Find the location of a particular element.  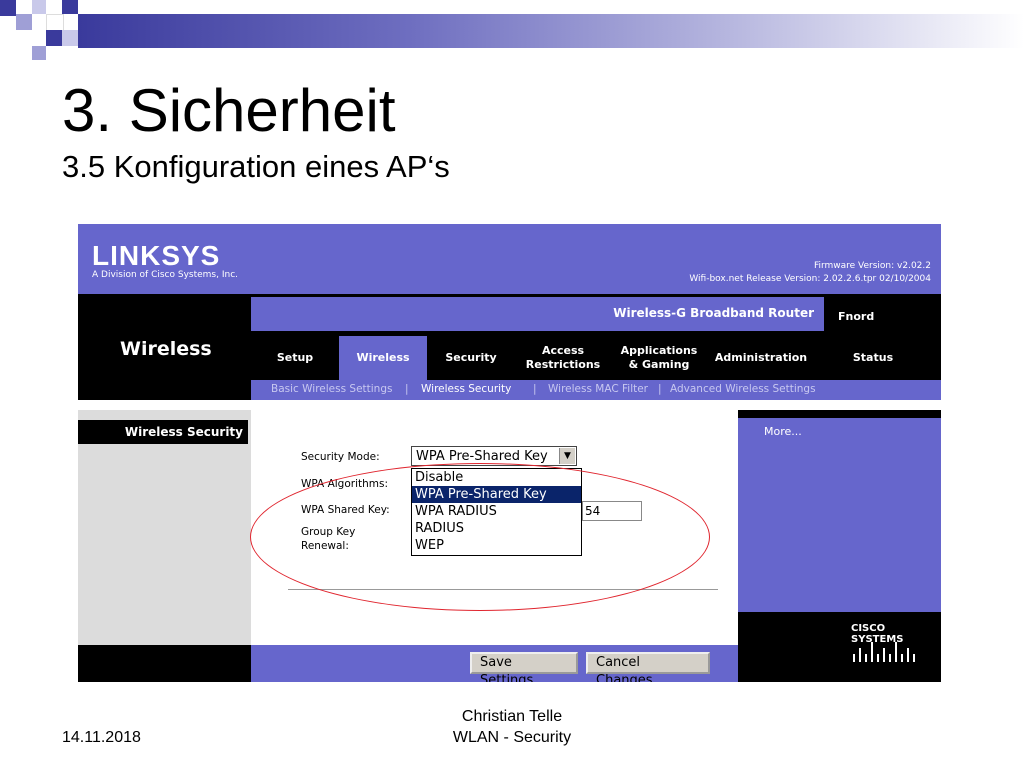

tab-access-restrictions: Access Restrictions is located at coordinates (563, 358).